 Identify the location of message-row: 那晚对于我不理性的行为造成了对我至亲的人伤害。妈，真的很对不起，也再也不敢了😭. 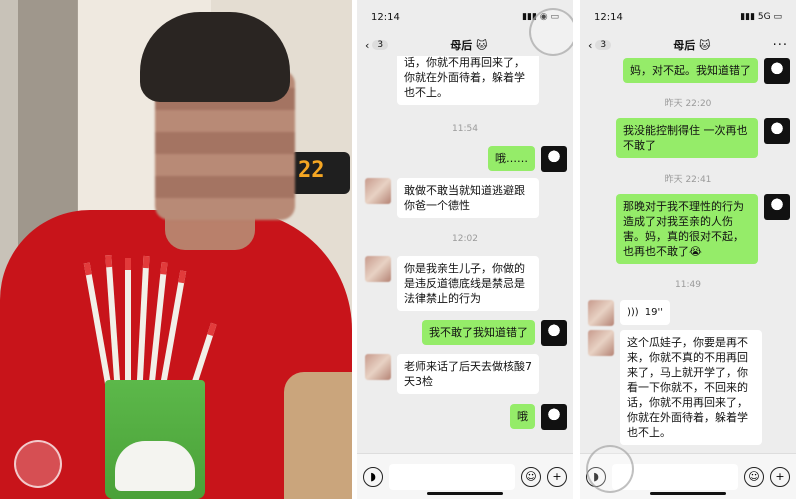
(688, 229).